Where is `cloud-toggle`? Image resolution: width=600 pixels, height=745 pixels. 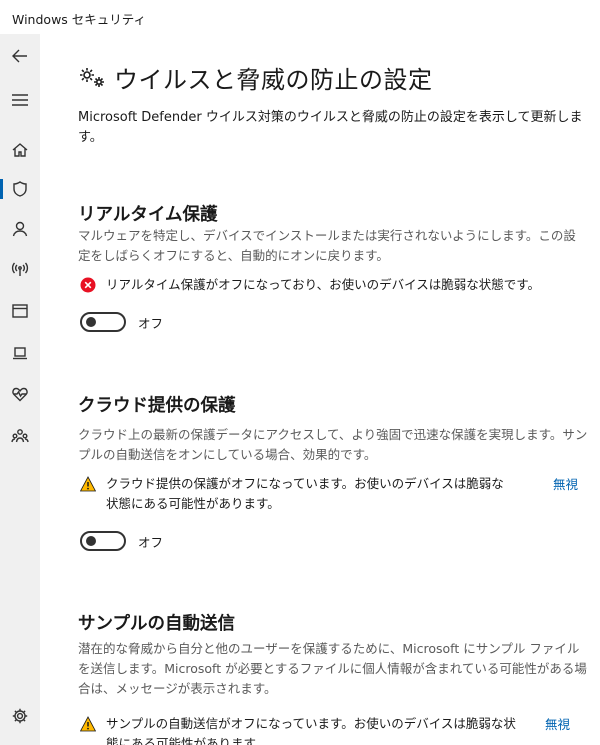 cloud-toggle is located at coordinates (103, 541).